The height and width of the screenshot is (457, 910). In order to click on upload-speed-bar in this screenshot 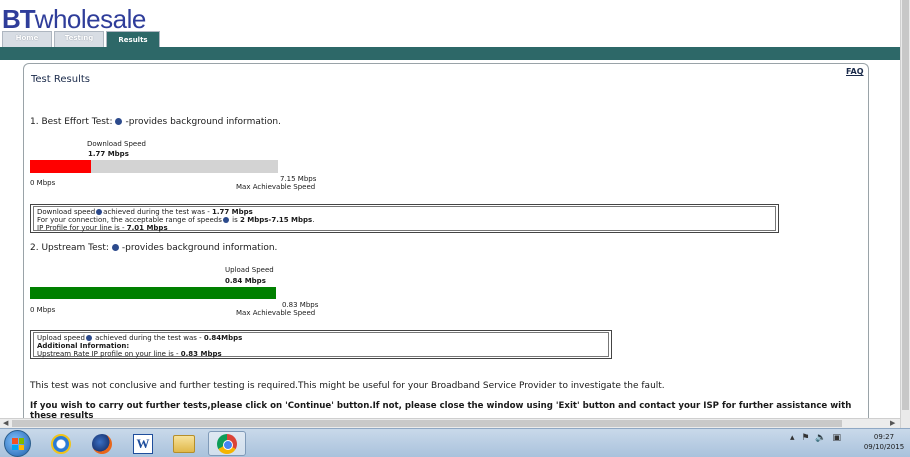, I will do `click(153, 293)`.